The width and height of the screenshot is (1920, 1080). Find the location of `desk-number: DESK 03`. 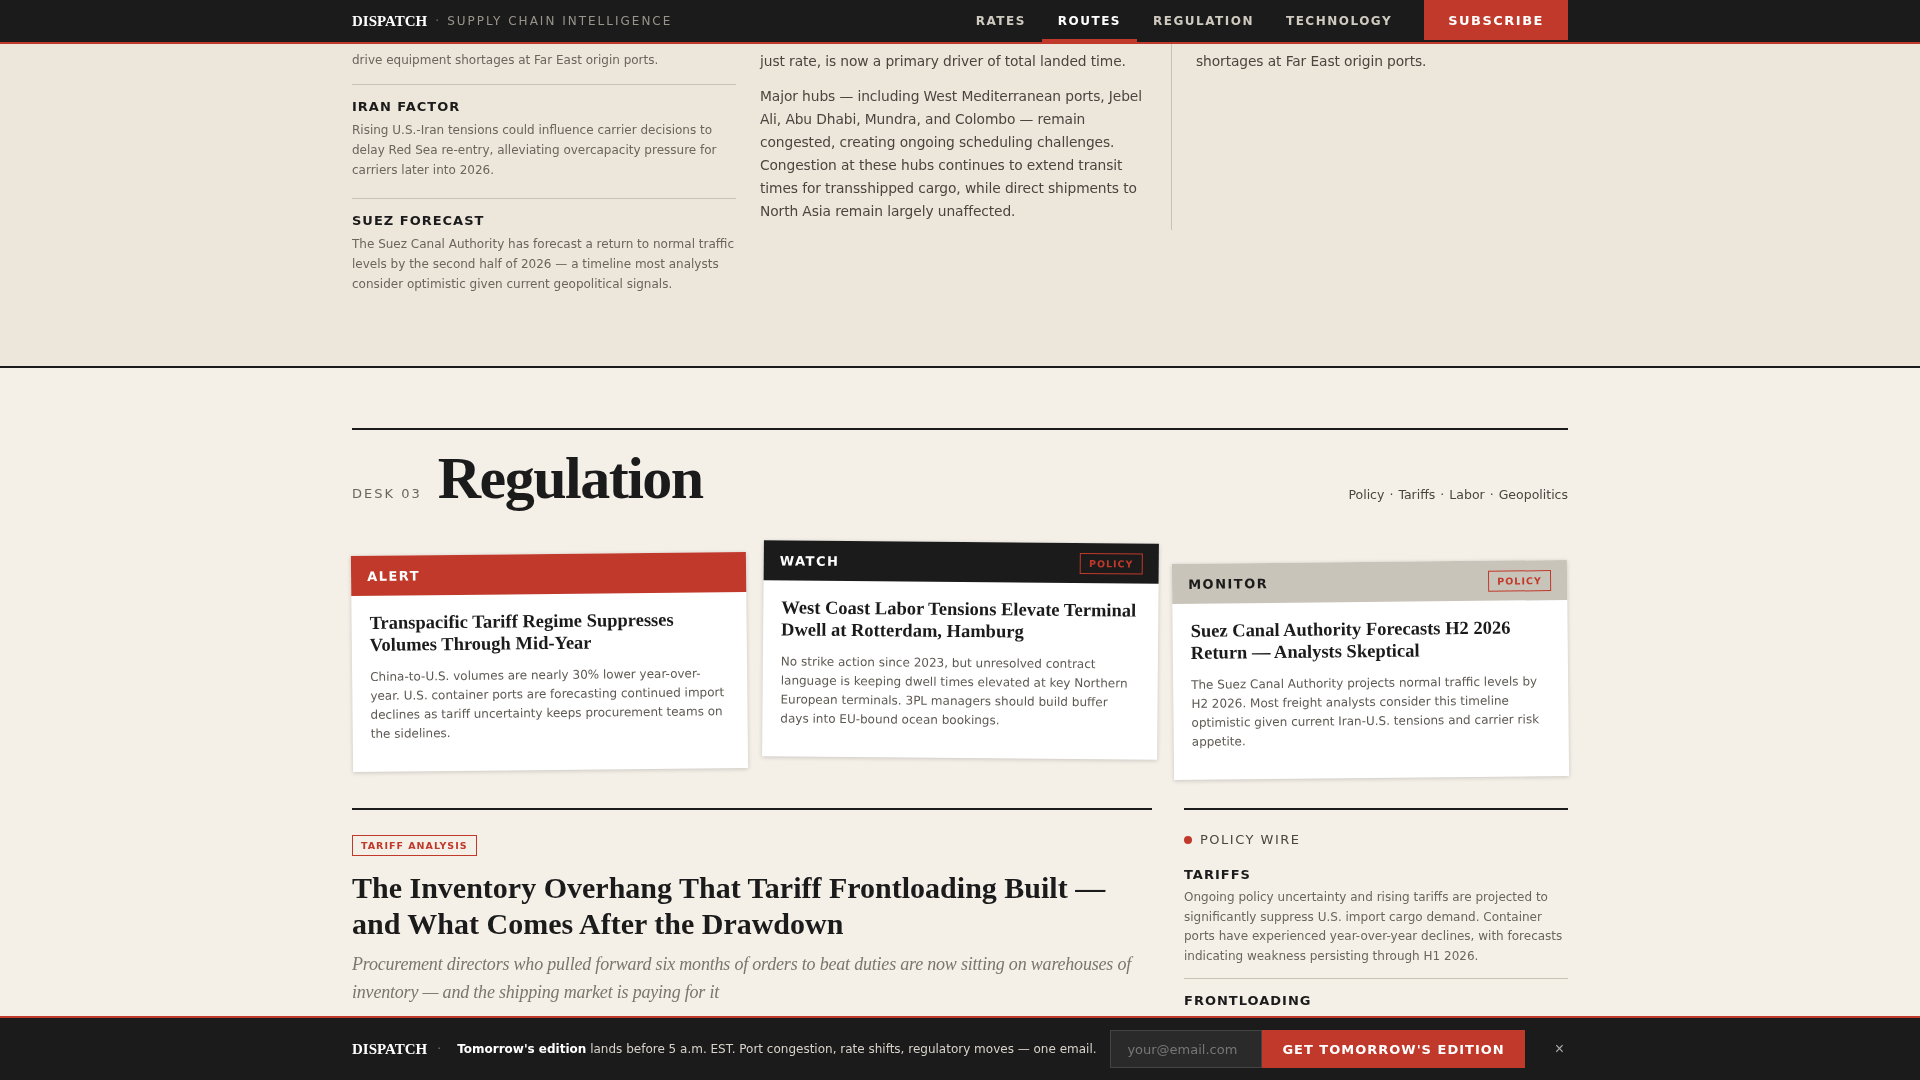

desk-number: DESK 03 is located at coordinates (387, 493).